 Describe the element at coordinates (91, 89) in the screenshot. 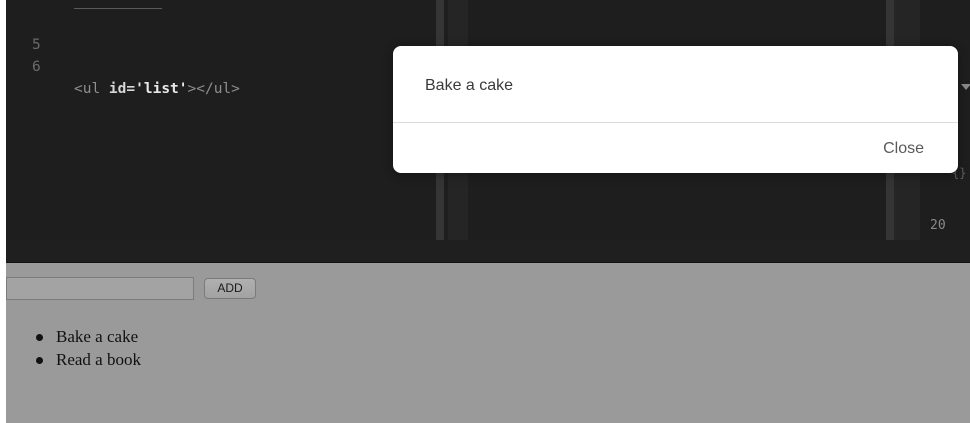

I see `code-token-tag-open: <ul` at that location.